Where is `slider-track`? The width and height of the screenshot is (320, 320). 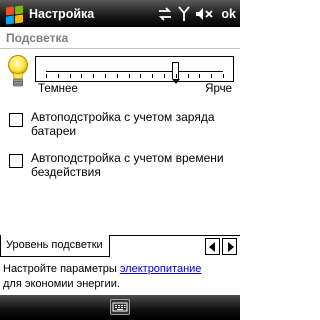
slider-track is located at coordinates (134, 71).